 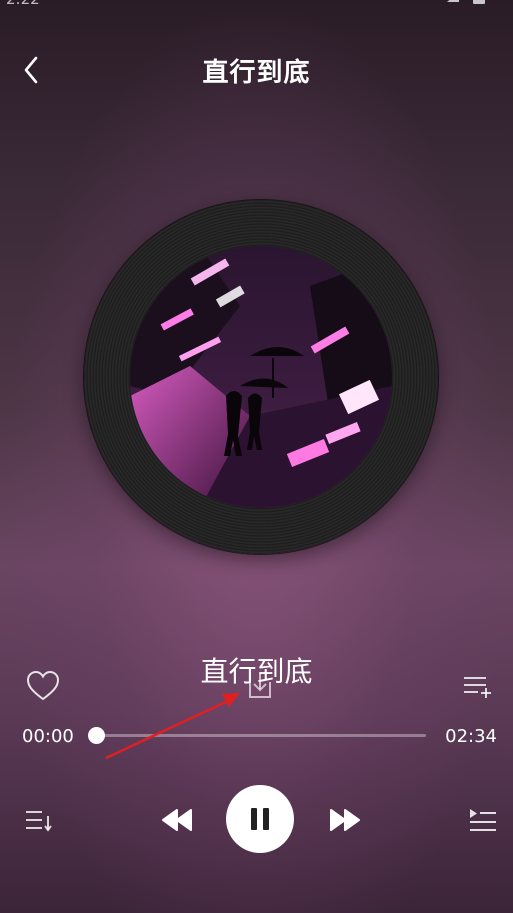 I want to click on status-icons, so click(x=466, y=2).